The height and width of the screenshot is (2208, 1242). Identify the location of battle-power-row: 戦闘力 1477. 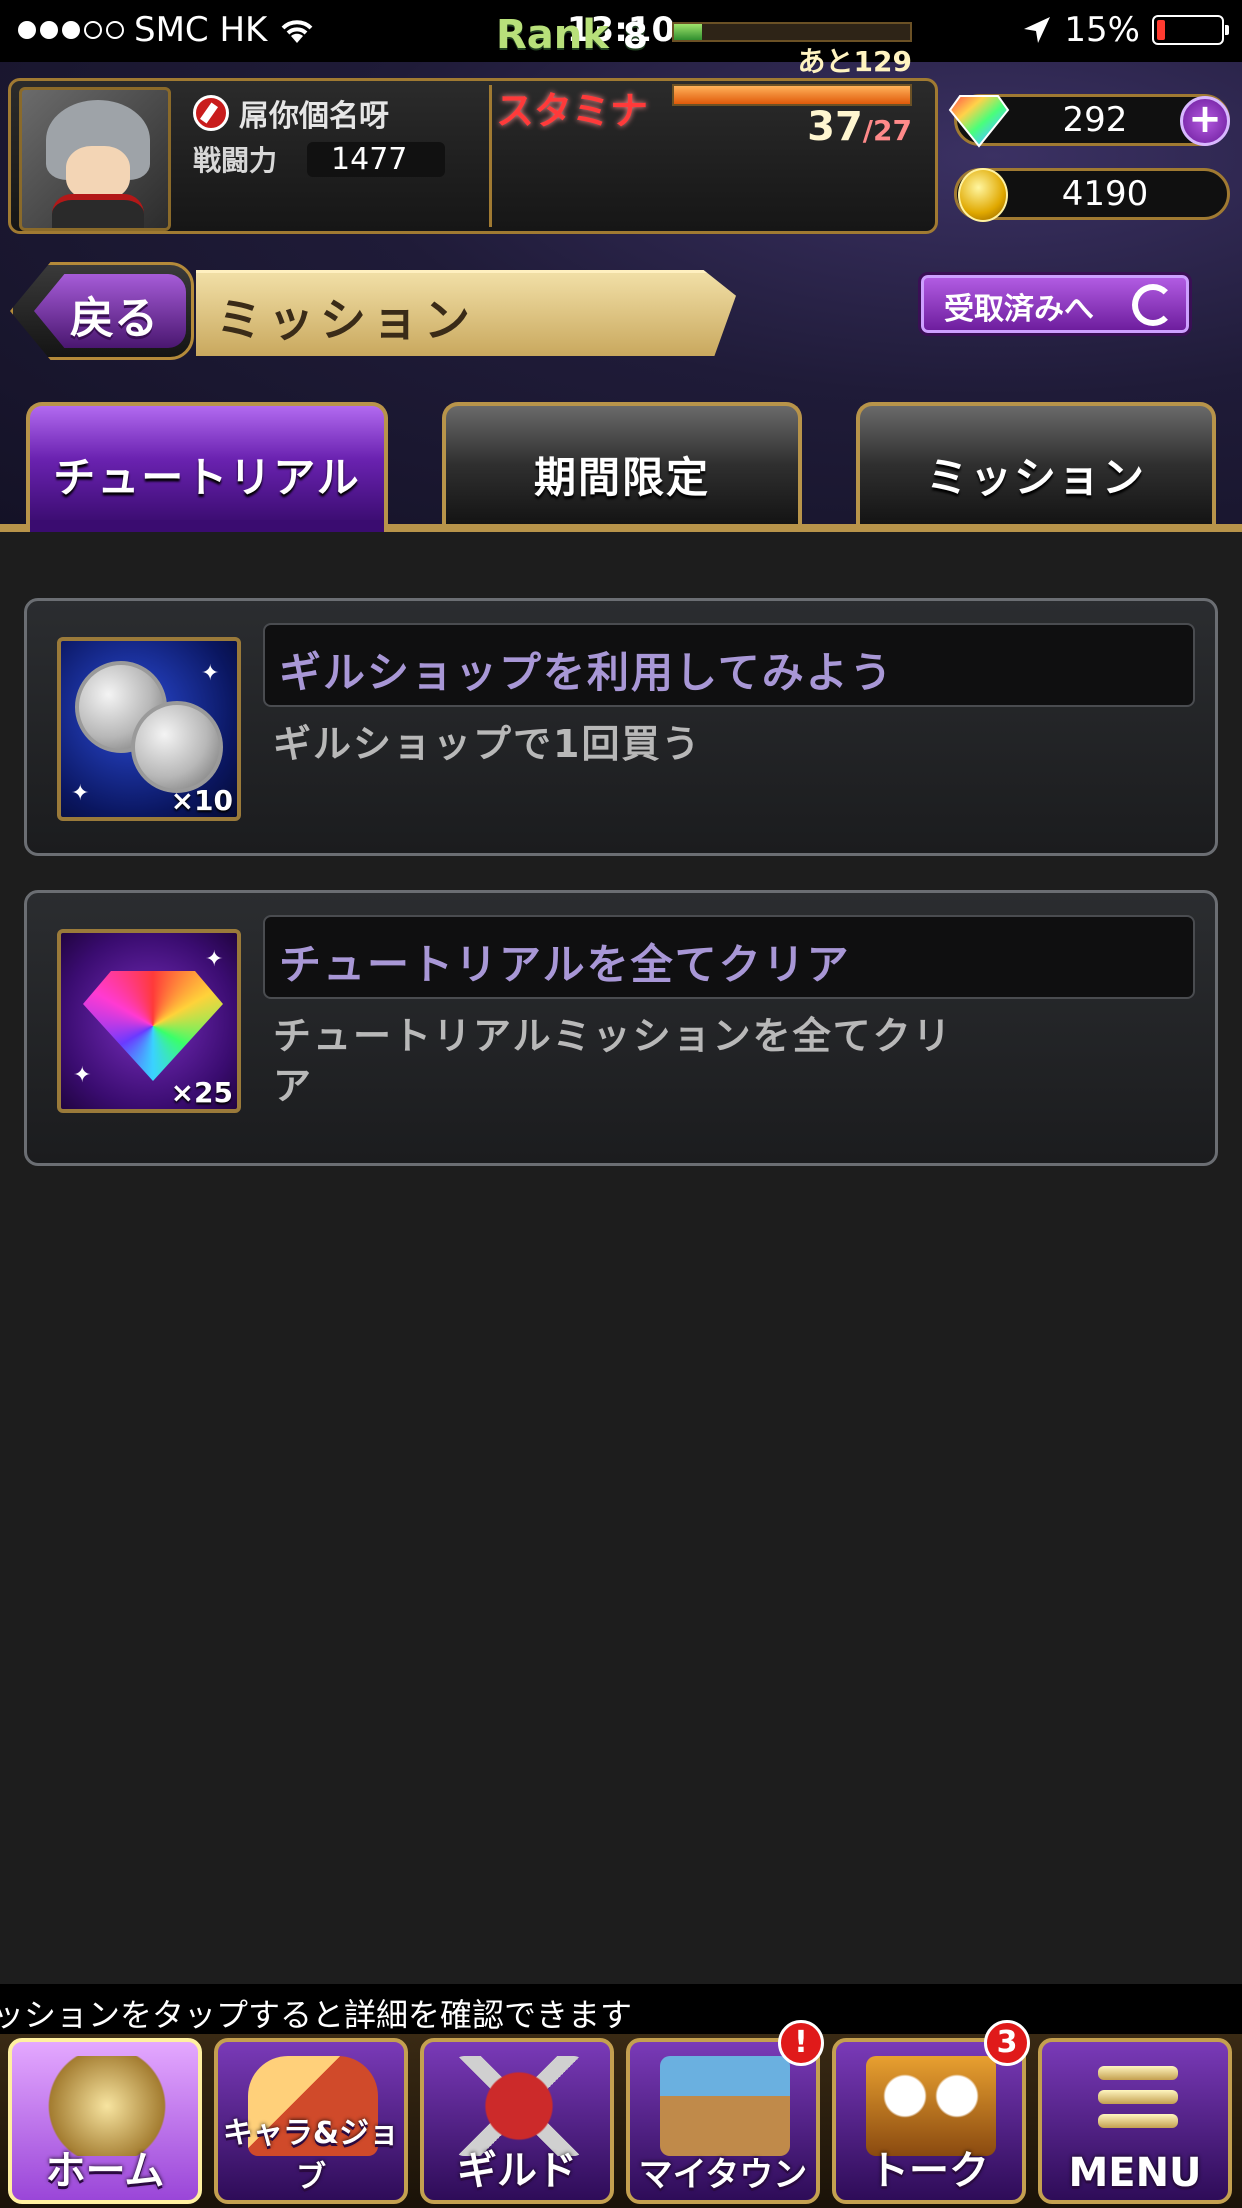
(319, 159).